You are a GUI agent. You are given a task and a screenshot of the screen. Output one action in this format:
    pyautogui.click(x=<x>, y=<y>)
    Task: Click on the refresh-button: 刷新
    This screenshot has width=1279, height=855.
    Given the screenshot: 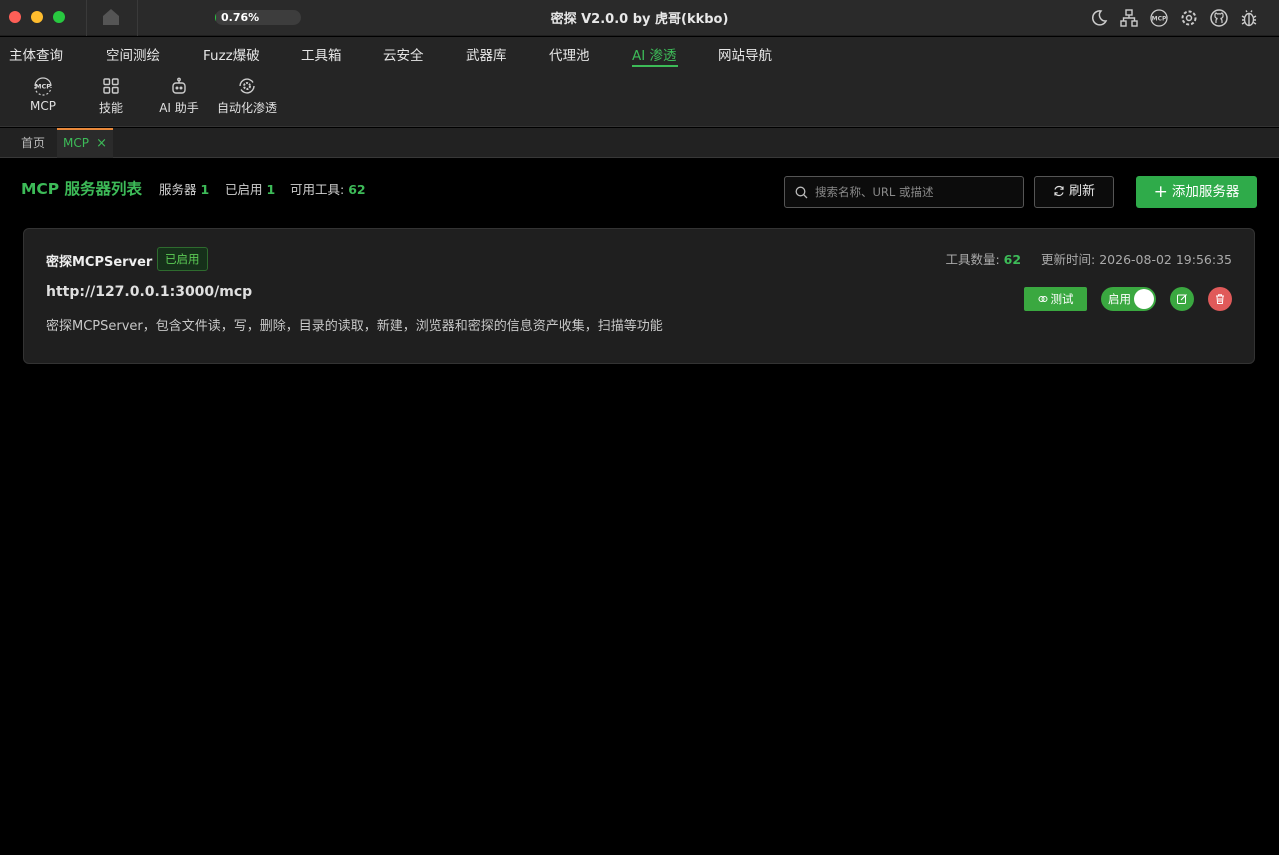 What is the action you would take?
    pyautogui.click(x=1074, y=192)
    